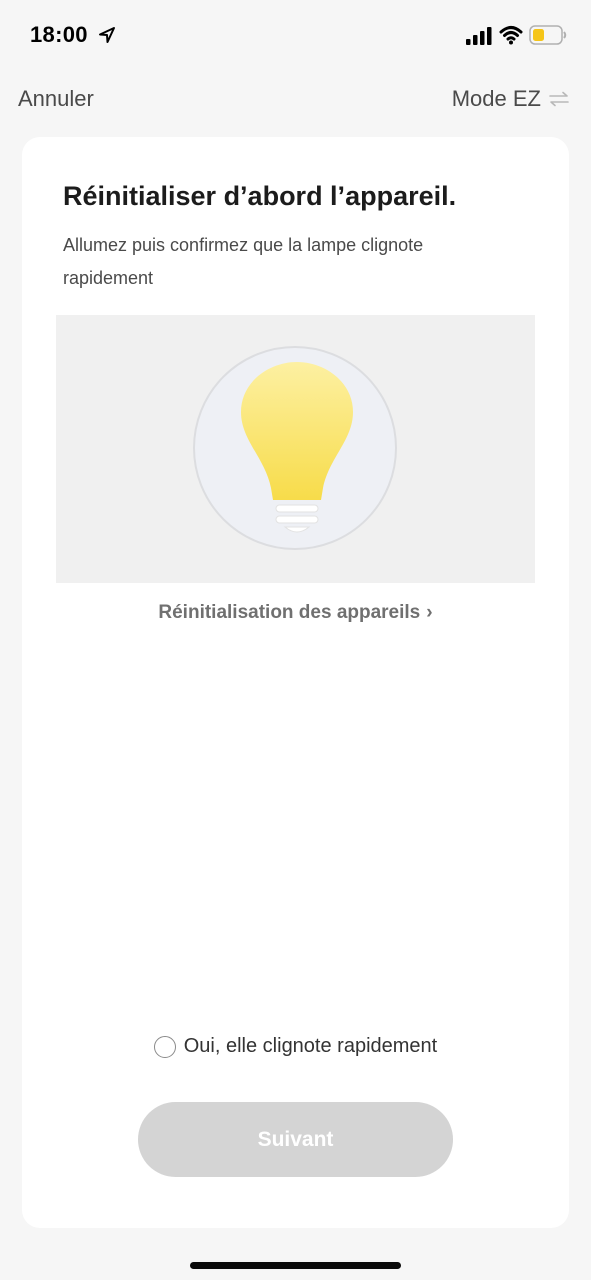 The image size is (591, 1280). I want to click on mode-label: Mode EZ, so click(496, 98).